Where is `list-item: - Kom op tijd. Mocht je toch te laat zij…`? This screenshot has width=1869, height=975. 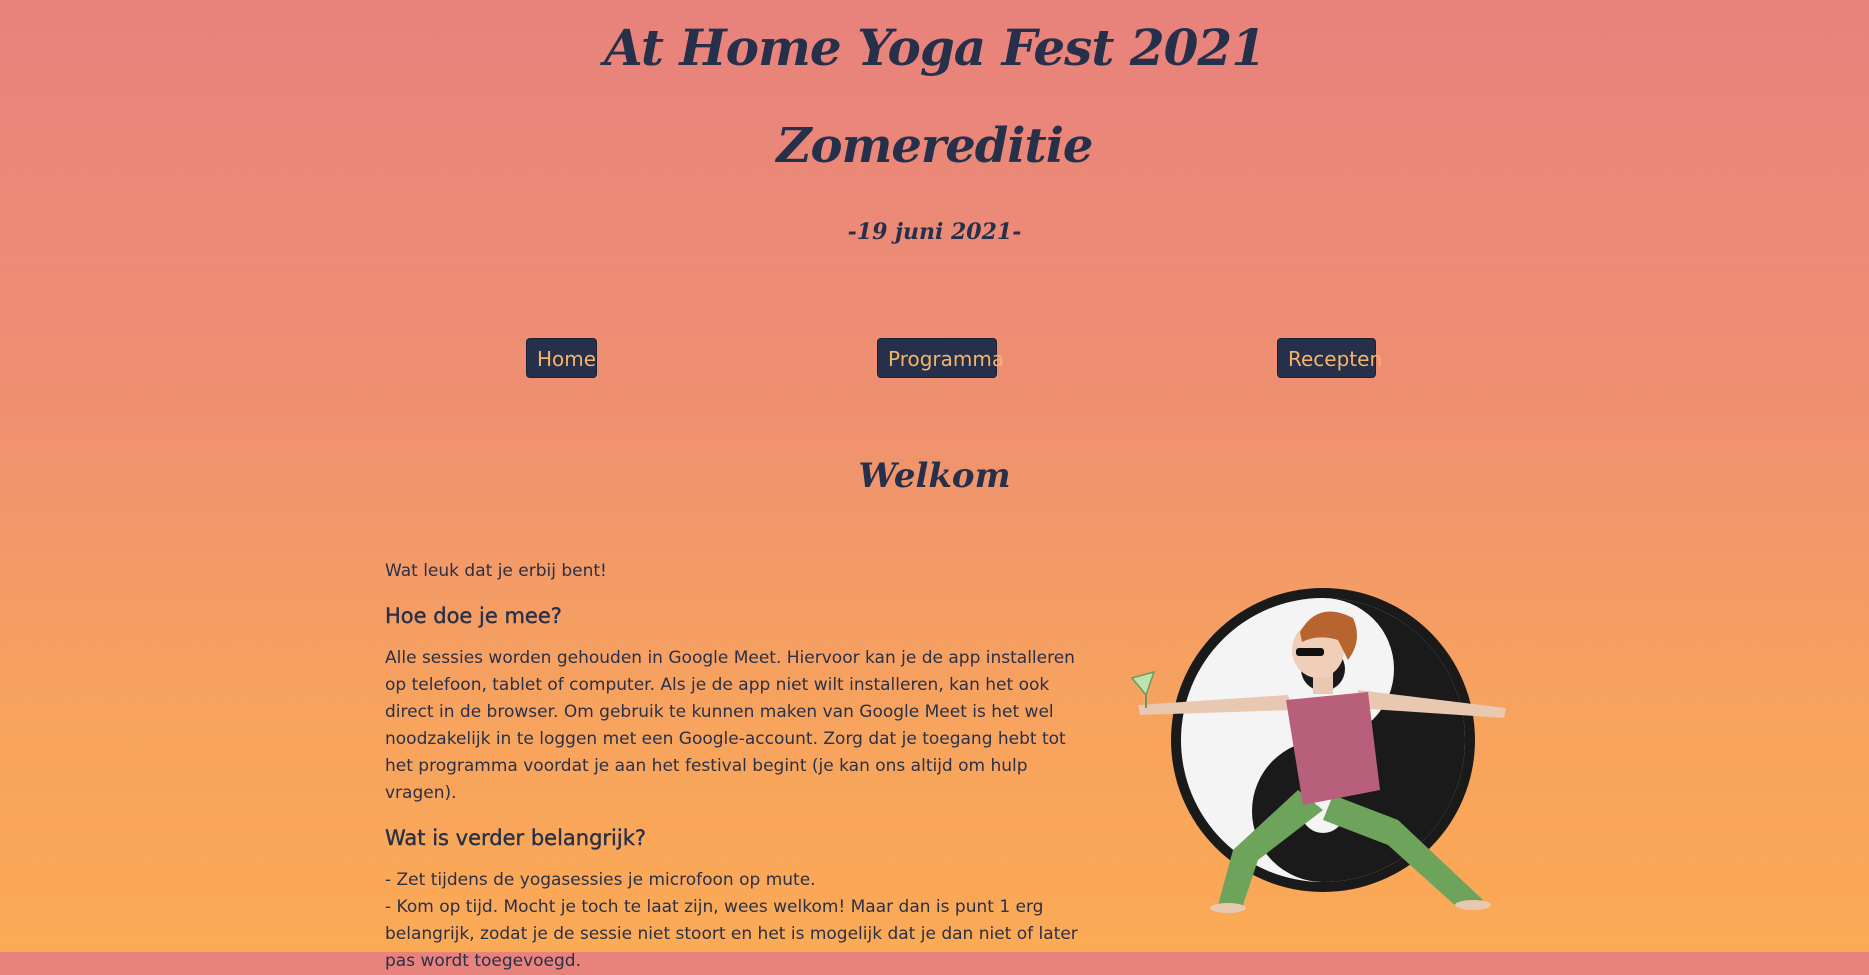
list-item: - Kom op tijd. Mocht je toch te laat zij… is located at coordinates (731, 934).